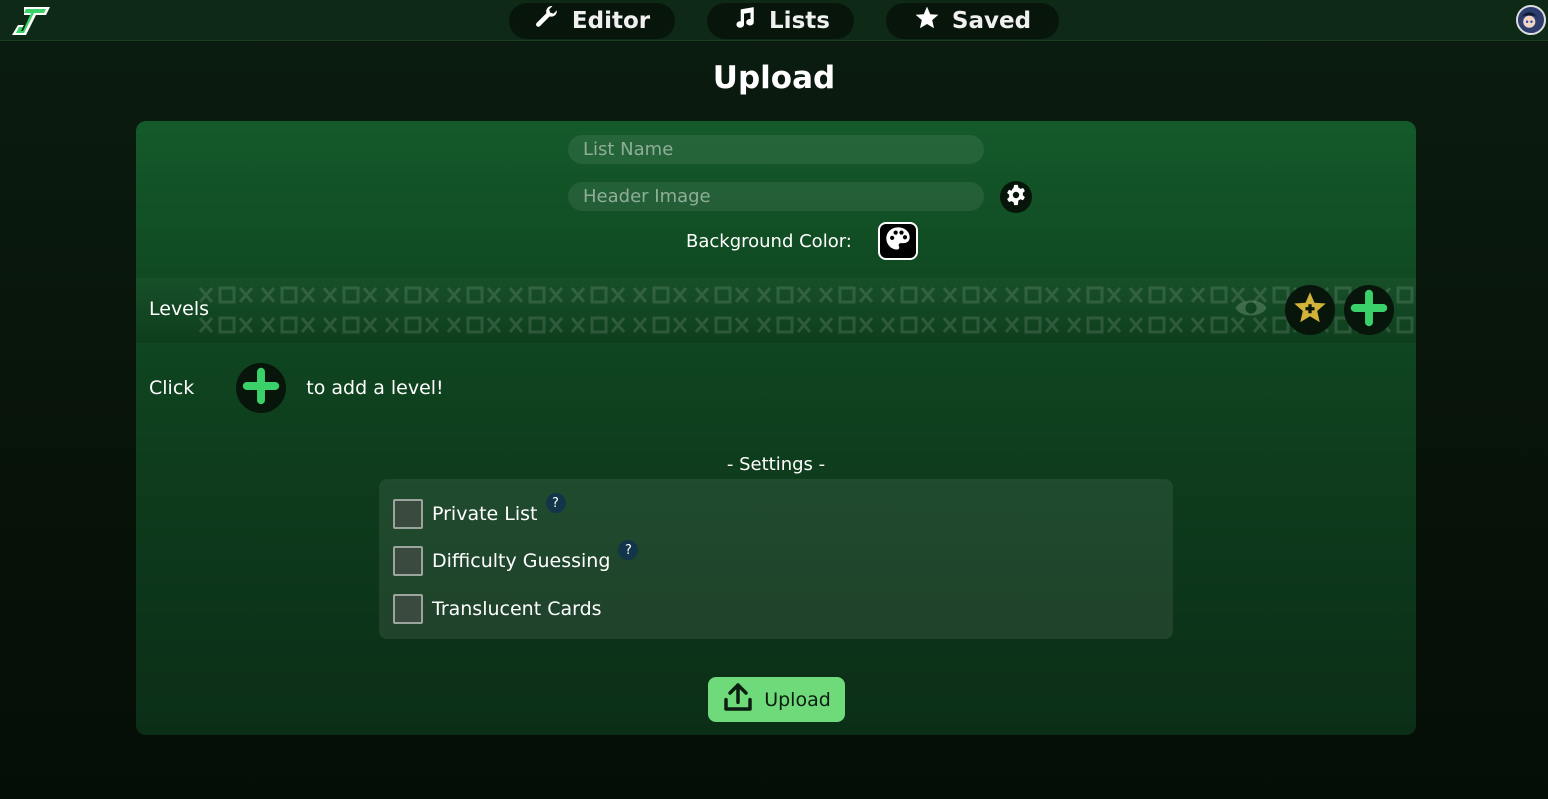 Image resolution: width=1548 pixels, height=799 pixels. I want to click on eye-icon, so click(1251, 310).